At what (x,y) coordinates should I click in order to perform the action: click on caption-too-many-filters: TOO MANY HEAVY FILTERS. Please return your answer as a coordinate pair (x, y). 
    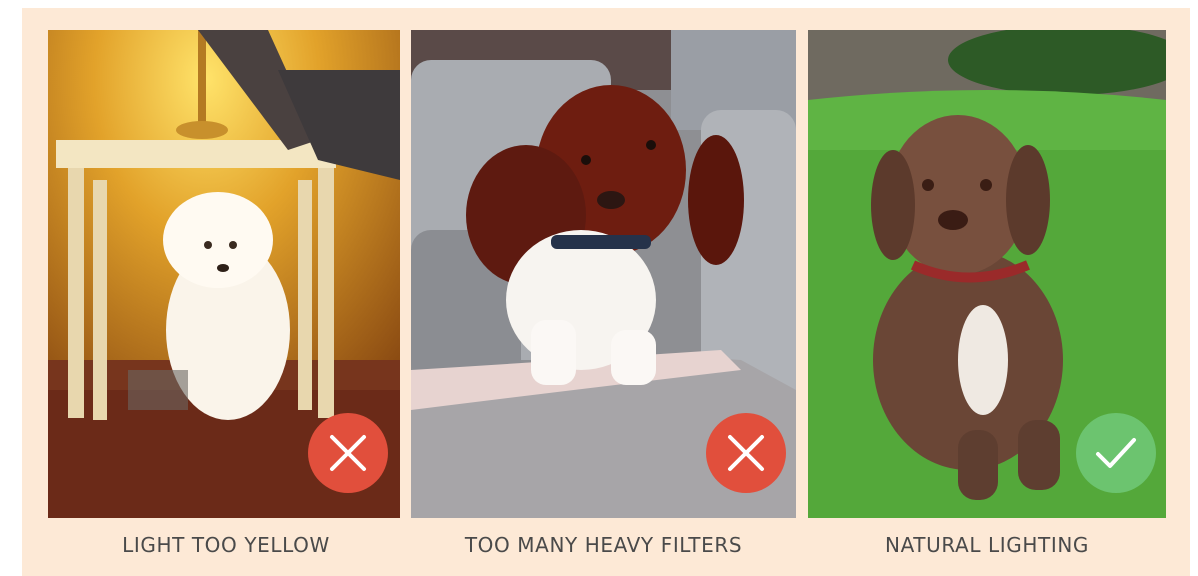
    Looking at the image, I should click on (603, 545).